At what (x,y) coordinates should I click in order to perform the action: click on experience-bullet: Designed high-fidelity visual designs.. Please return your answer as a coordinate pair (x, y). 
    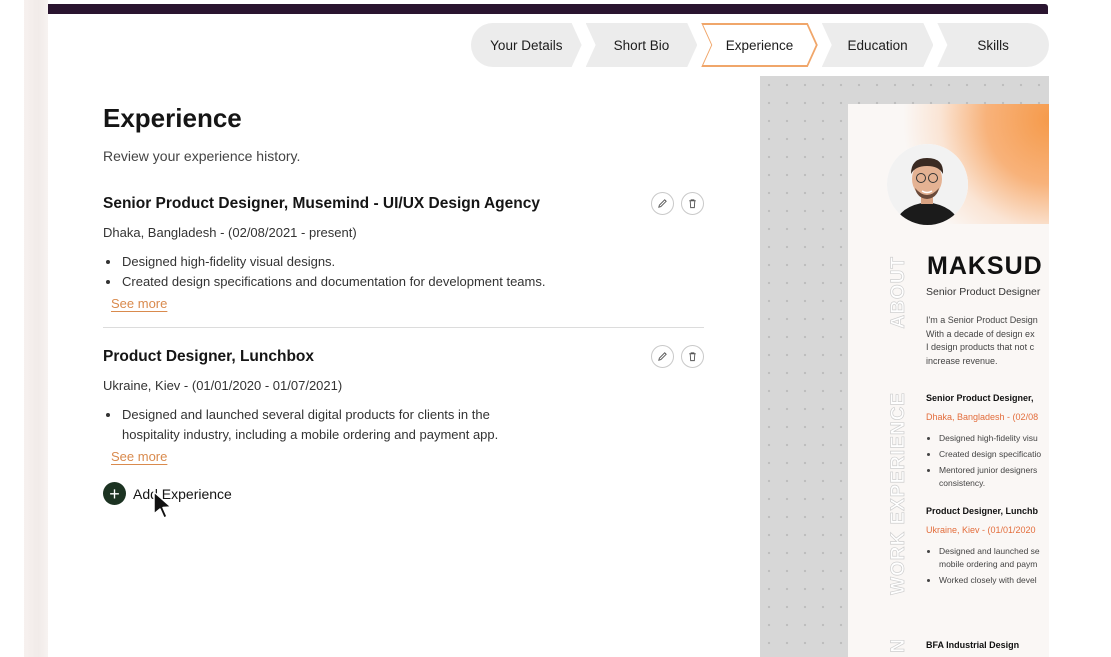
    Looking at the image, I should click on (412, 262).